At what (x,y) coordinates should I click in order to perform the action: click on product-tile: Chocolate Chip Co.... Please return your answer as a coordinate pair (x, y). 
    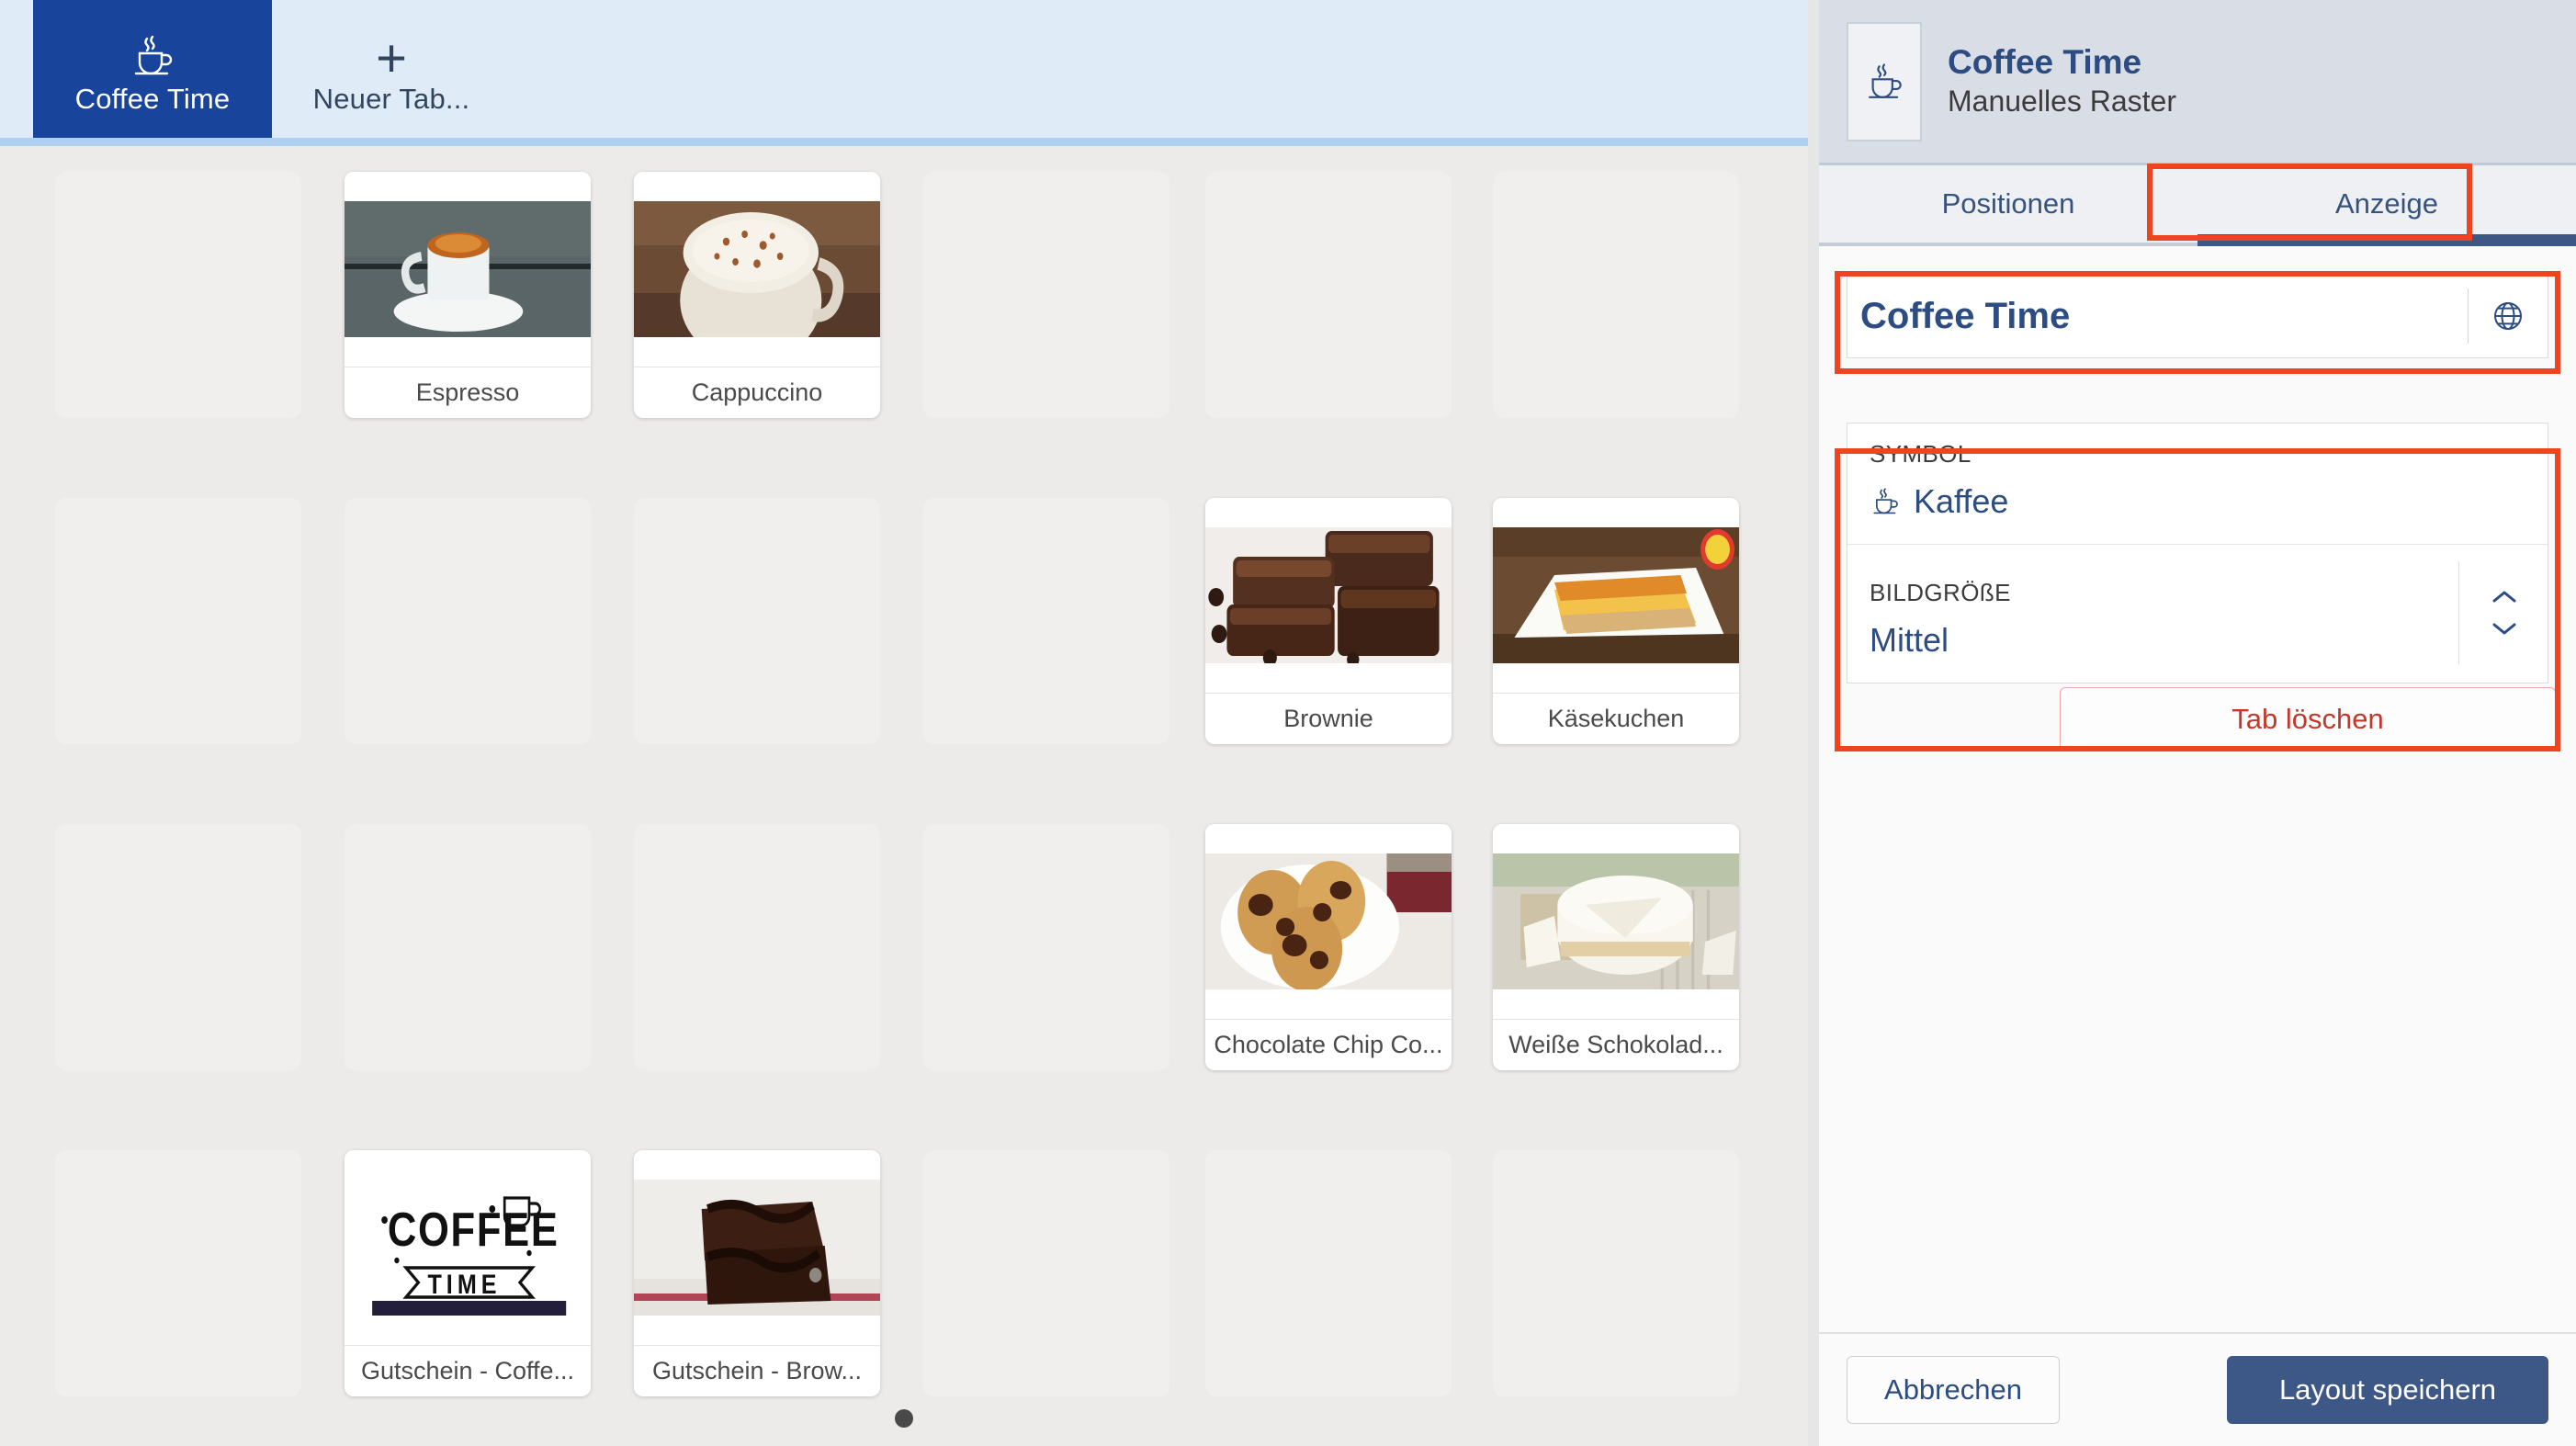
    Looking at the image, I should click on (1328, 947).